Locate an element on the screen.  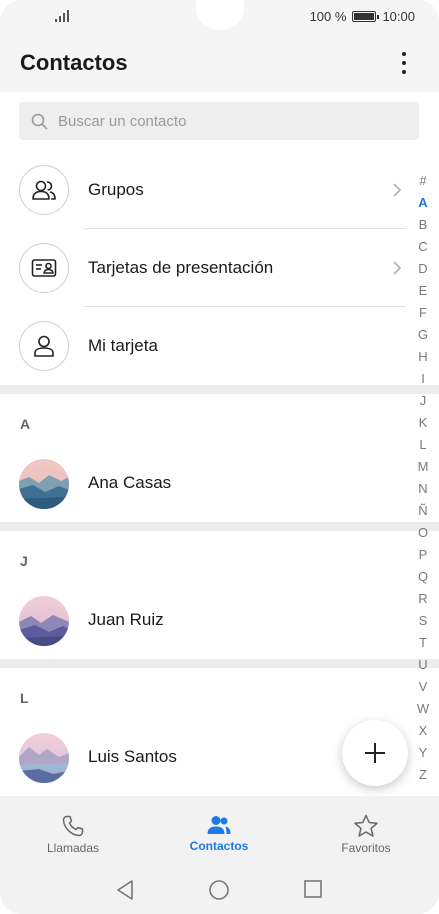
index-letter: J is located at coordinates (423, 401).